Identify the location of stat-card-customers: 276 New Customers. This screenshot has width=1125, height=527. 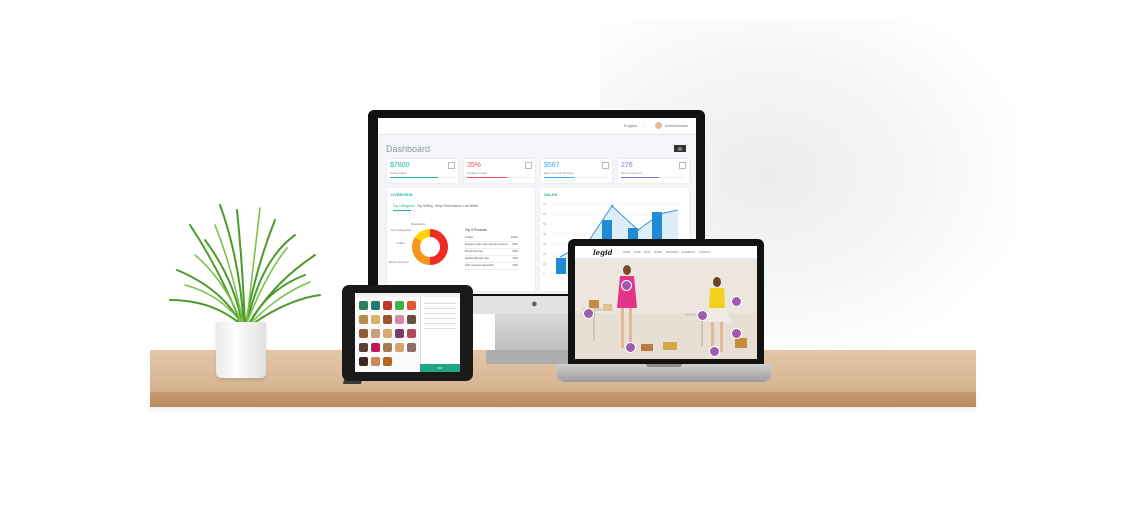
(653, 171).